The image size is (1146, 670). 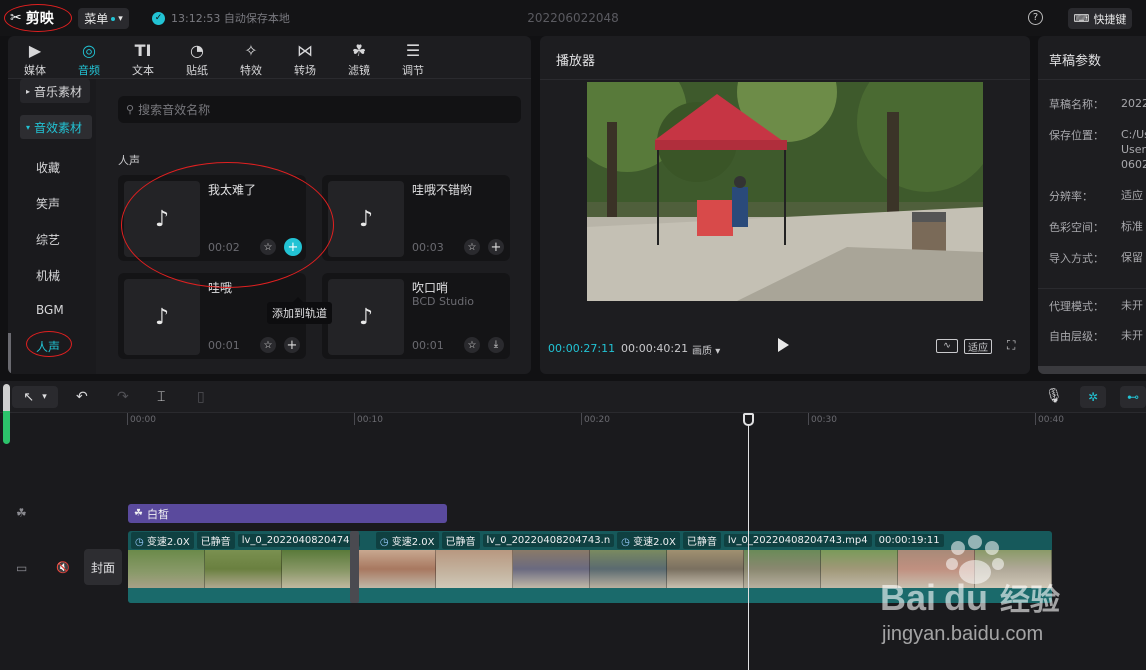 I want to click on redo-icon: ↷, so click(x=123, y=397).